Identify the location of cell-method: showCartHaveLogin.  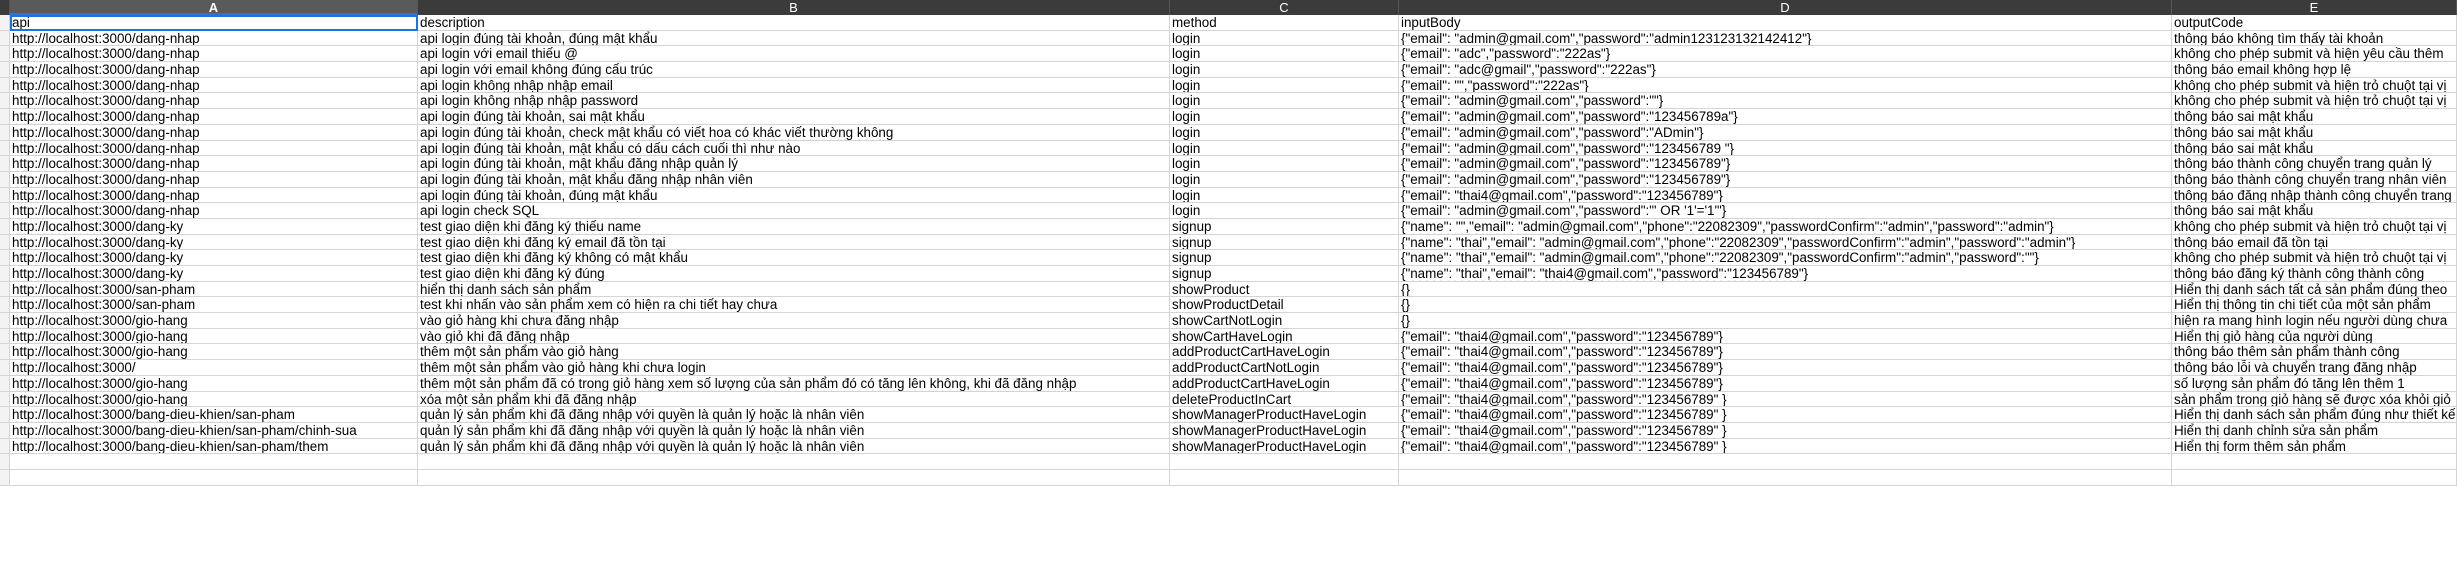
(1284, 336).